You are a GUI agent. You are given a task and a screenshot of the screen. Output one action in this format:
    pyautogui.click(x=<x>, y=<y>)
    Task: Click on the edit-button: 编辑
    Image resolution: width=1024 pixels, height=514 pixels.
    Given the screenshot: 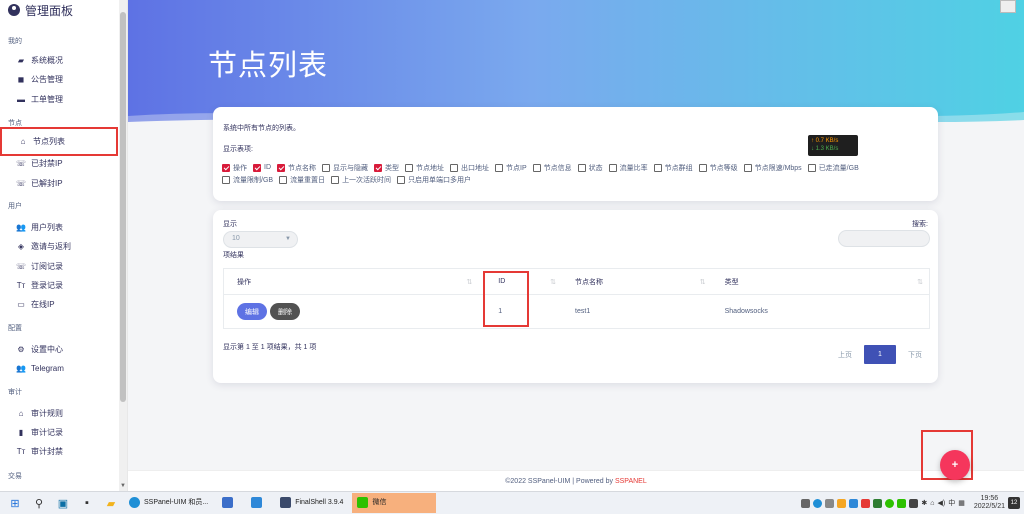 What is the action you would take?
    pyautogui.click(x=252, y=311)
    